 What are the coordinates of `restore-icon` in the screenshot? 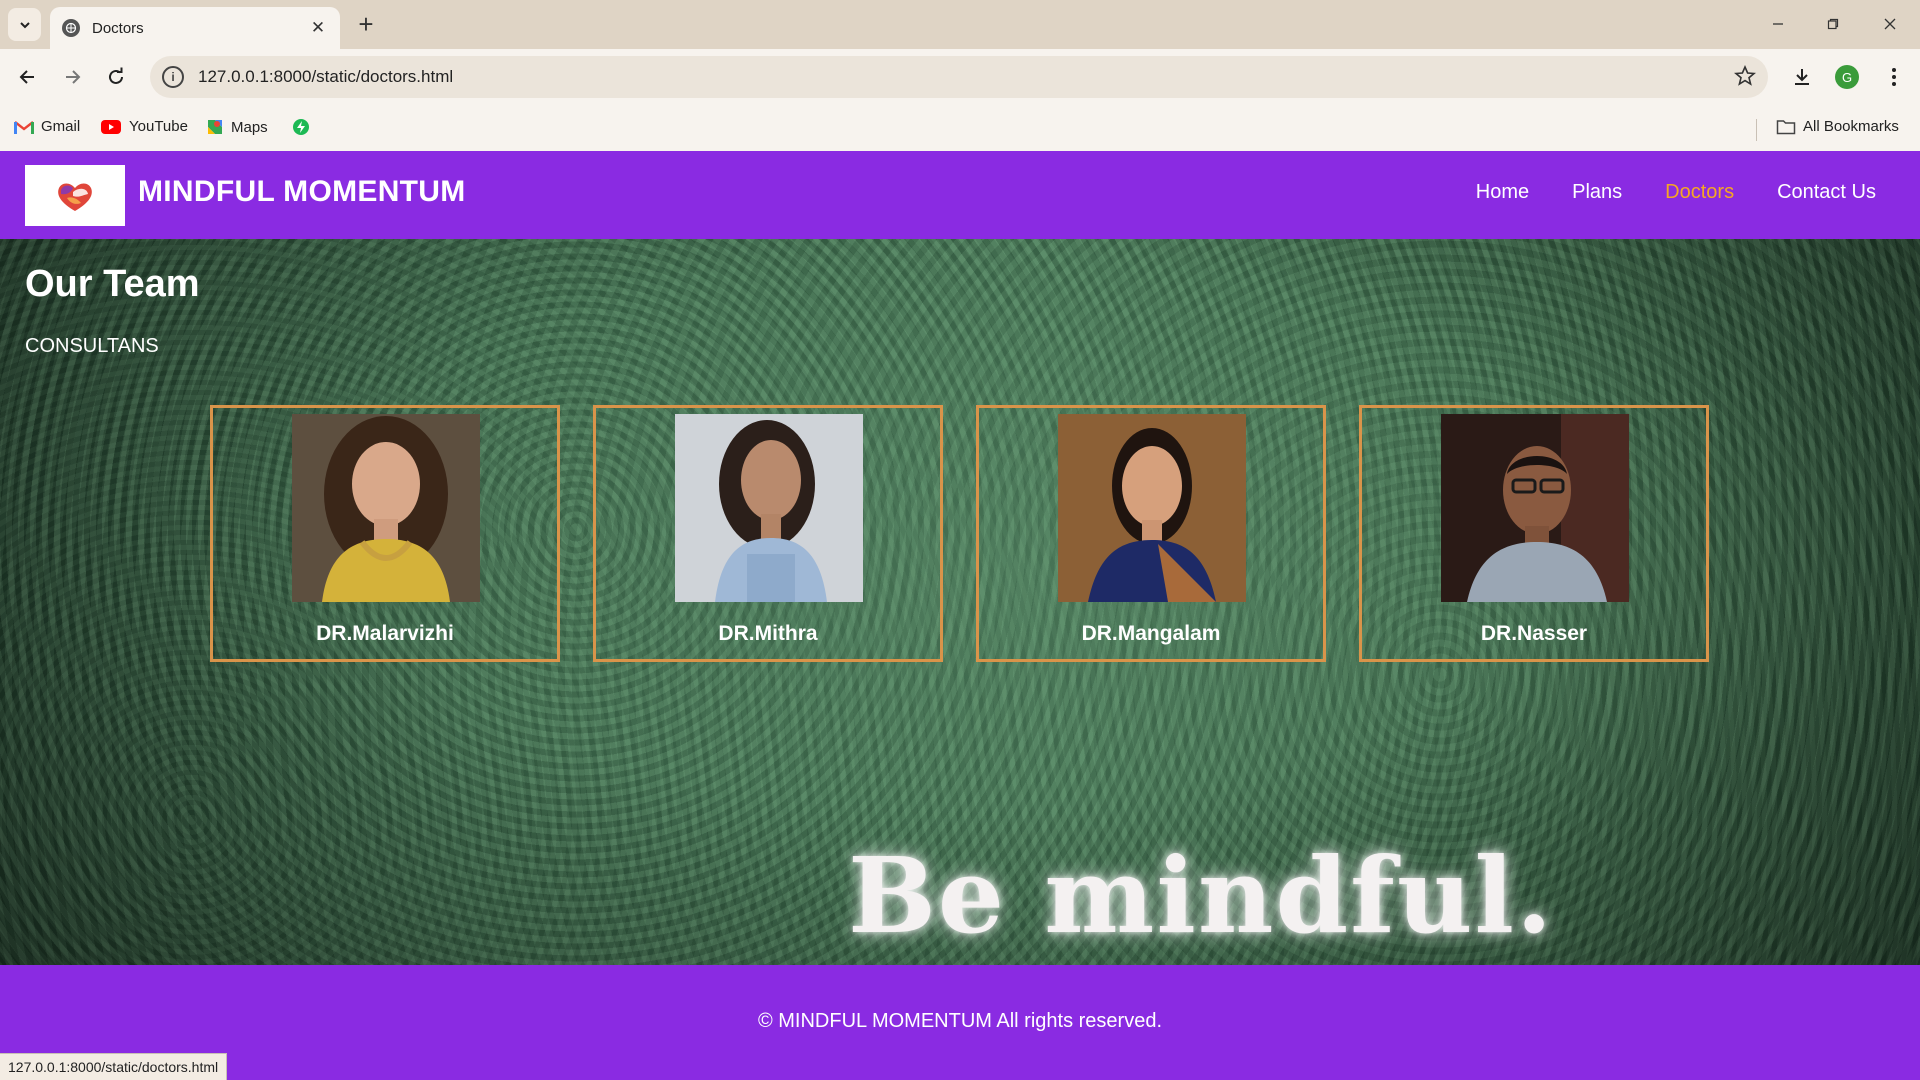 It's located at (1833, 24).